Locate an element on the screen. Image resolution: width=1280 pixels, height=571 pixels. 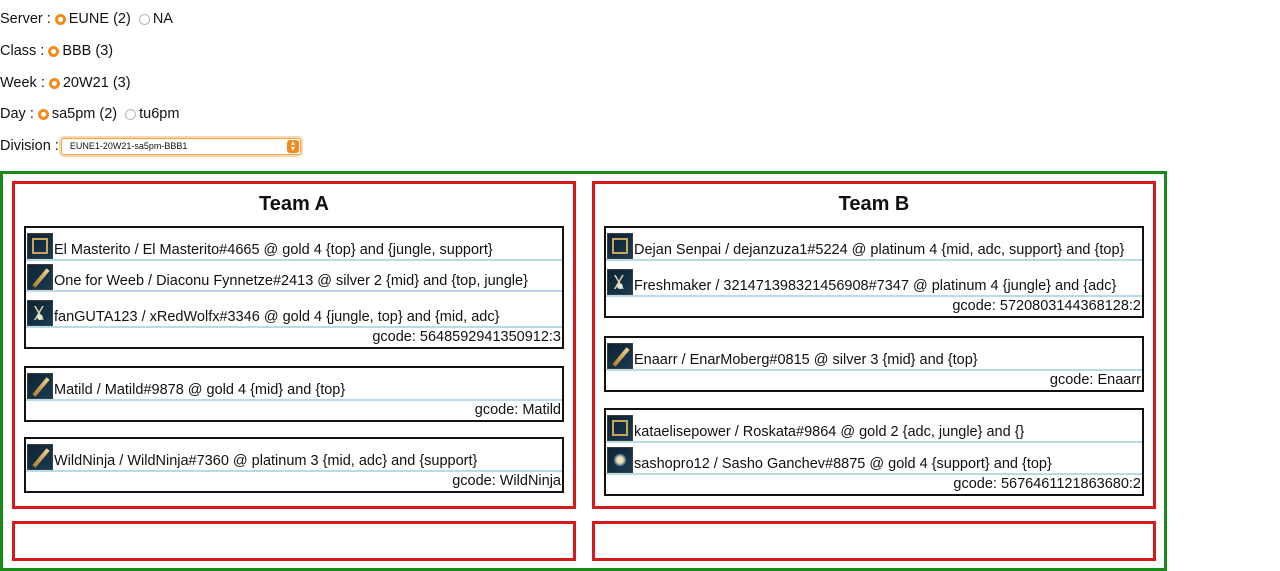
week-radio-20w21 is located at coordinates (54, 83).